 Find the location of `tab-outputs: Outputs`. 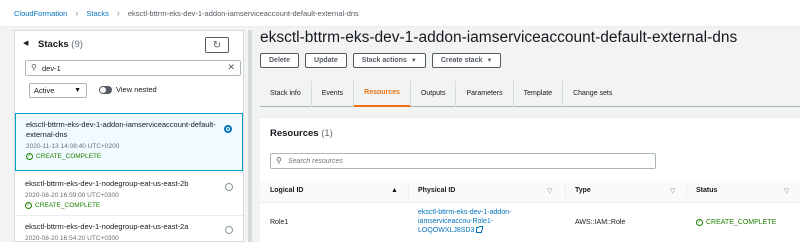

tab-outputs: Outputs is located at coordinates (434, 93).